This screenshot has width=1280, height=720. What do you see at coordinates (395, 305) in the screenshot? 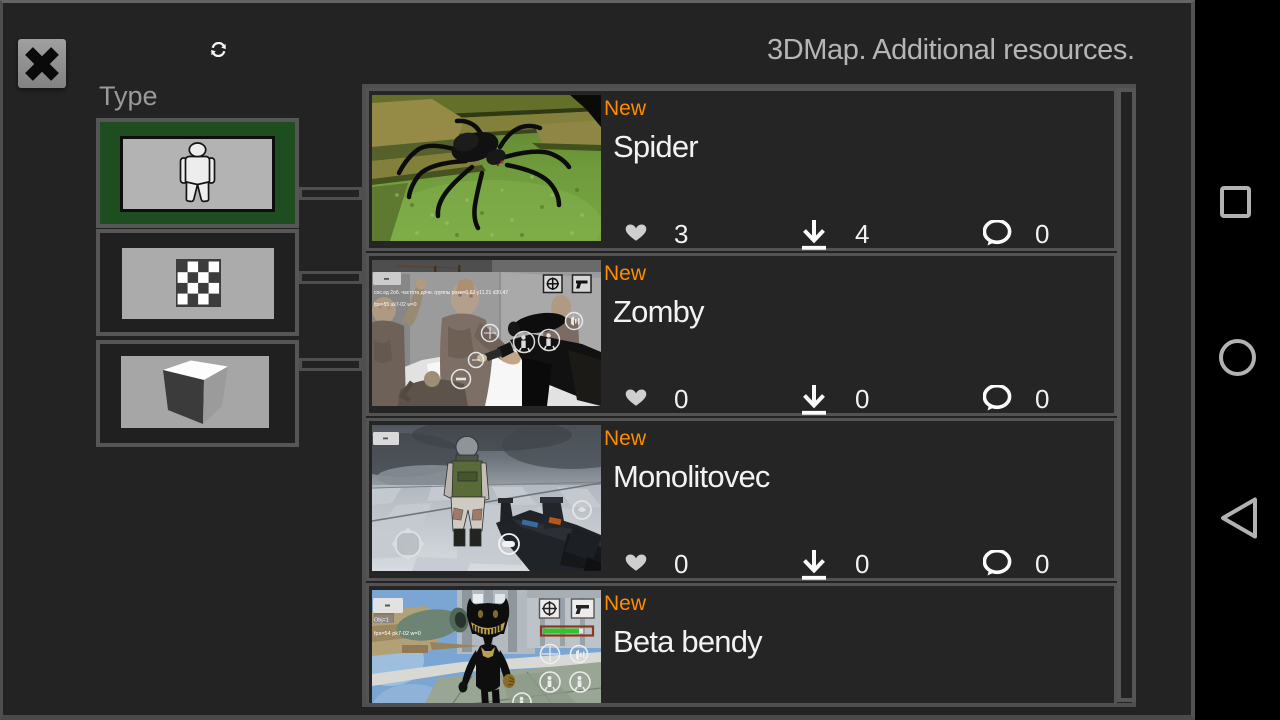
I see `svg-text: fps=55 uk7-02 w=0` at bounding box center [395, 305].